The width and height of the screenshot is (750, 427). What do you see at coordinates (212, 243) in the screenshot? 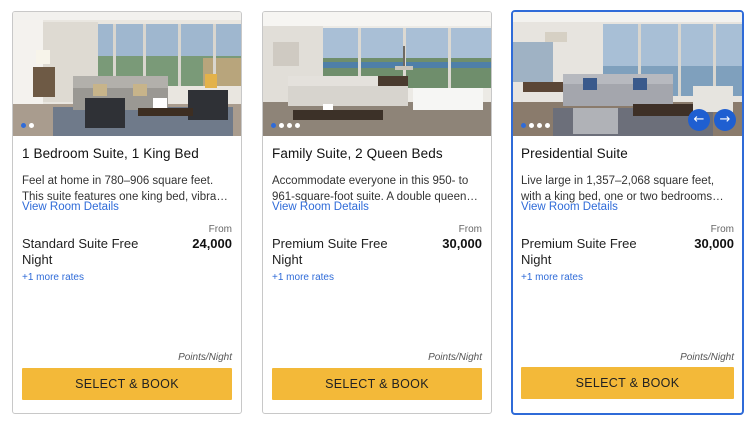
I see `points-price: 24,000` at bounding box center [212, 243].